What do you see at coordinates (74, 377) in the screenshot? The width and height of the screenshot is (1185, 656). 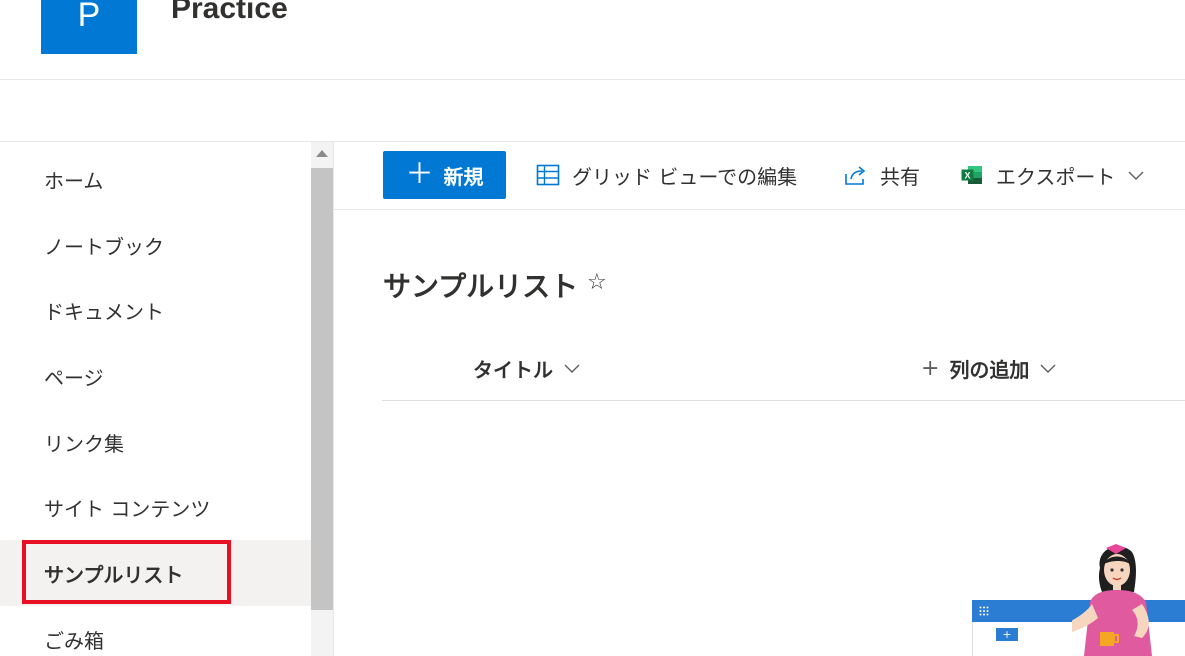 I see `nav-item-label: ページ` at bounding box center [74, 377].